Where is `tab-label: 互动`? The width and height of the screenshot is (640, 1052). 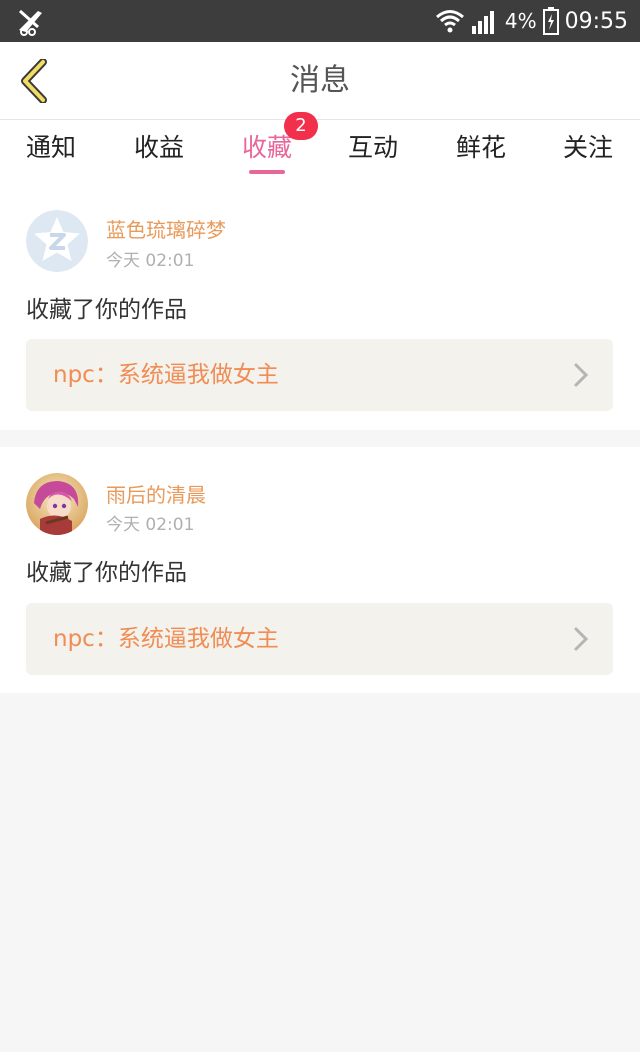 tab-label: 互动 is located at coordinates (372, 147).